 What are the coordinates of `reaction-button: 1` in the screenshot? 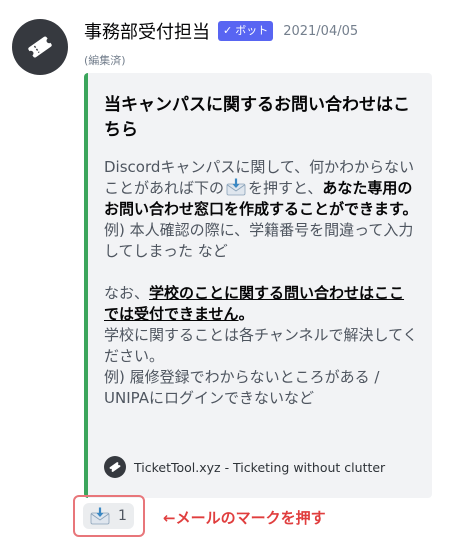 It's located at (108, 516).